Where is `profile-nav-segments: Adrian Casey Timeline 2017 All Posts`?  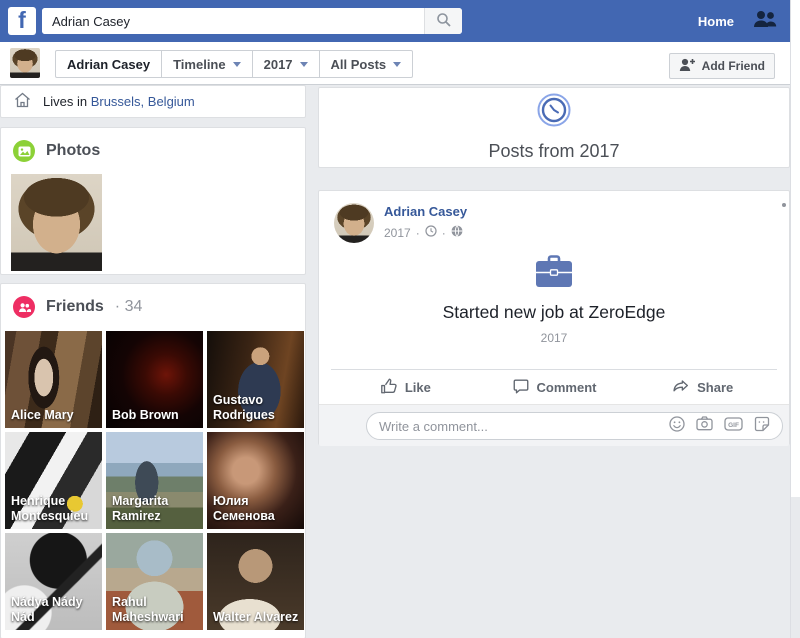 profile-nav-segments: Adrian Casey Timeline 2017 All Posts is located at coordinates (234, 64).